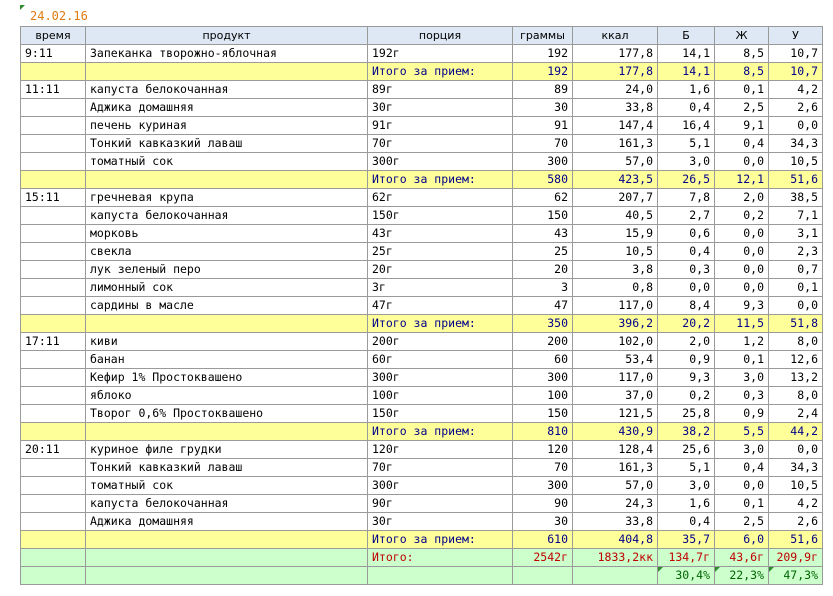 This screenshot has height=596, width=833. I want to click on protein-cell: 7,8, so click(686, 197).